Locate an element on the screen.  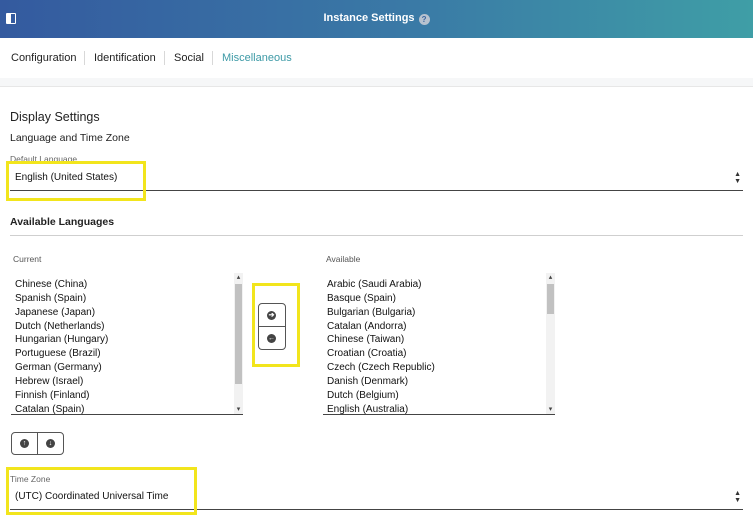
help-icon: ? is located at coordinates (424, 19).